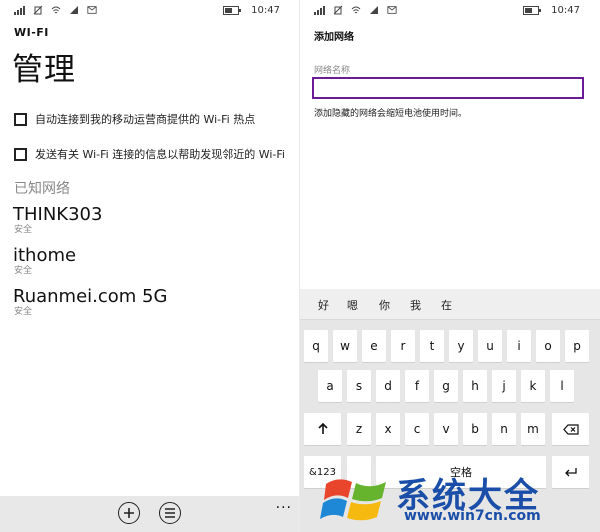 The height and width of the screenshot is (532, 600). What do you see at coordinates (461, 346) in the screenshot?
I see `key-y: y` at bounding box center [461, 346].